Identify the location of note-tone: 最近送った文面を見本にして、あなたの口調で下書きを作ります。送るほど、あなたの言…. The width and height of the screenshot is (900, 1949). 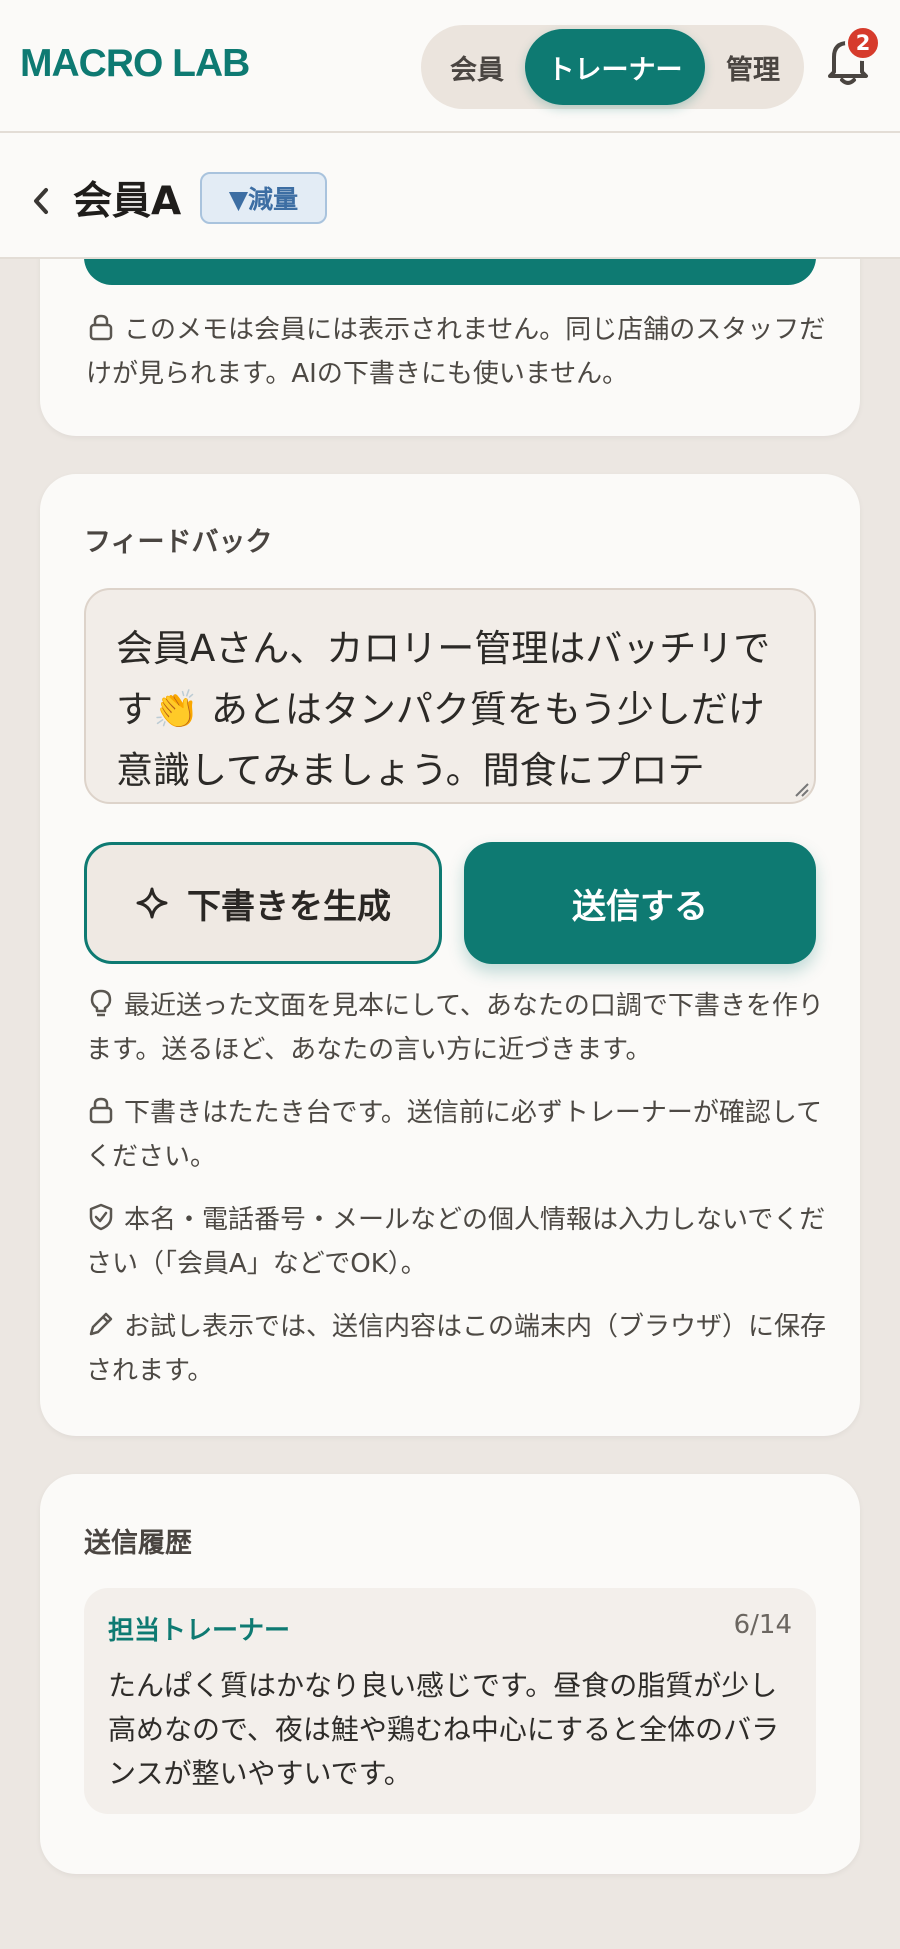
(456, 1028).